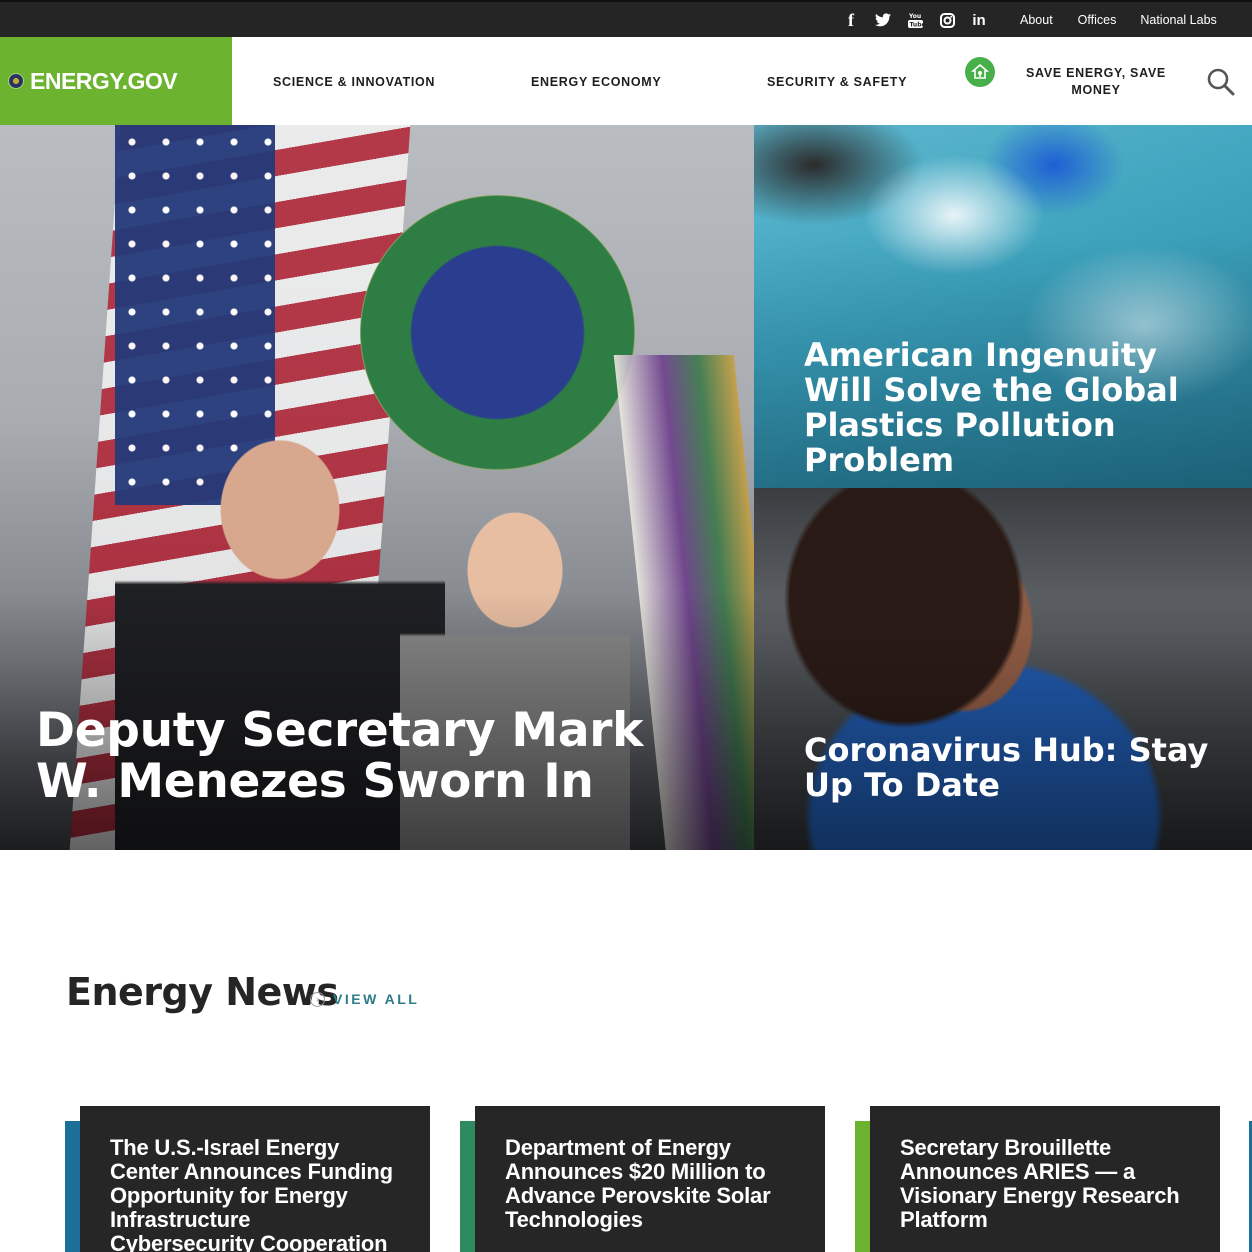 Image resolution: width=1252 pixels, height=1252 pixels. I want to click on instagram-icon, so click(947, 20).